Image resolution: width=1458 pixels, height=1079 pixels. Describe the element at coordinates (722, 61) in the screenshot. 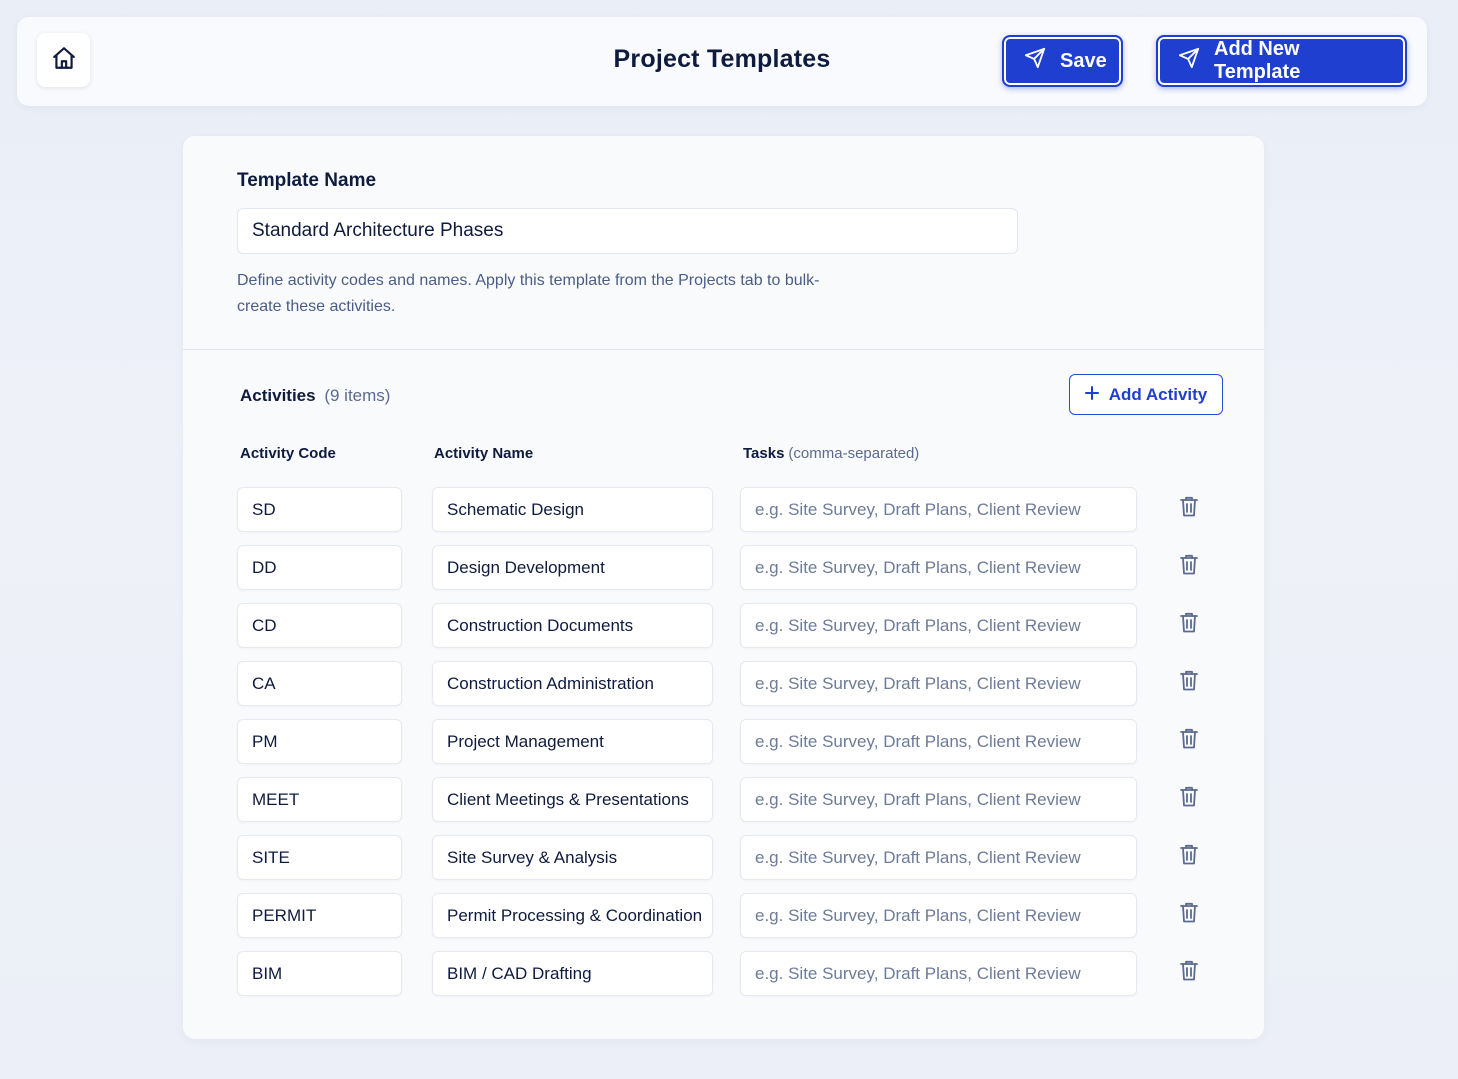

I see `header-bar: Project Templates Save Add New Template` at that location.